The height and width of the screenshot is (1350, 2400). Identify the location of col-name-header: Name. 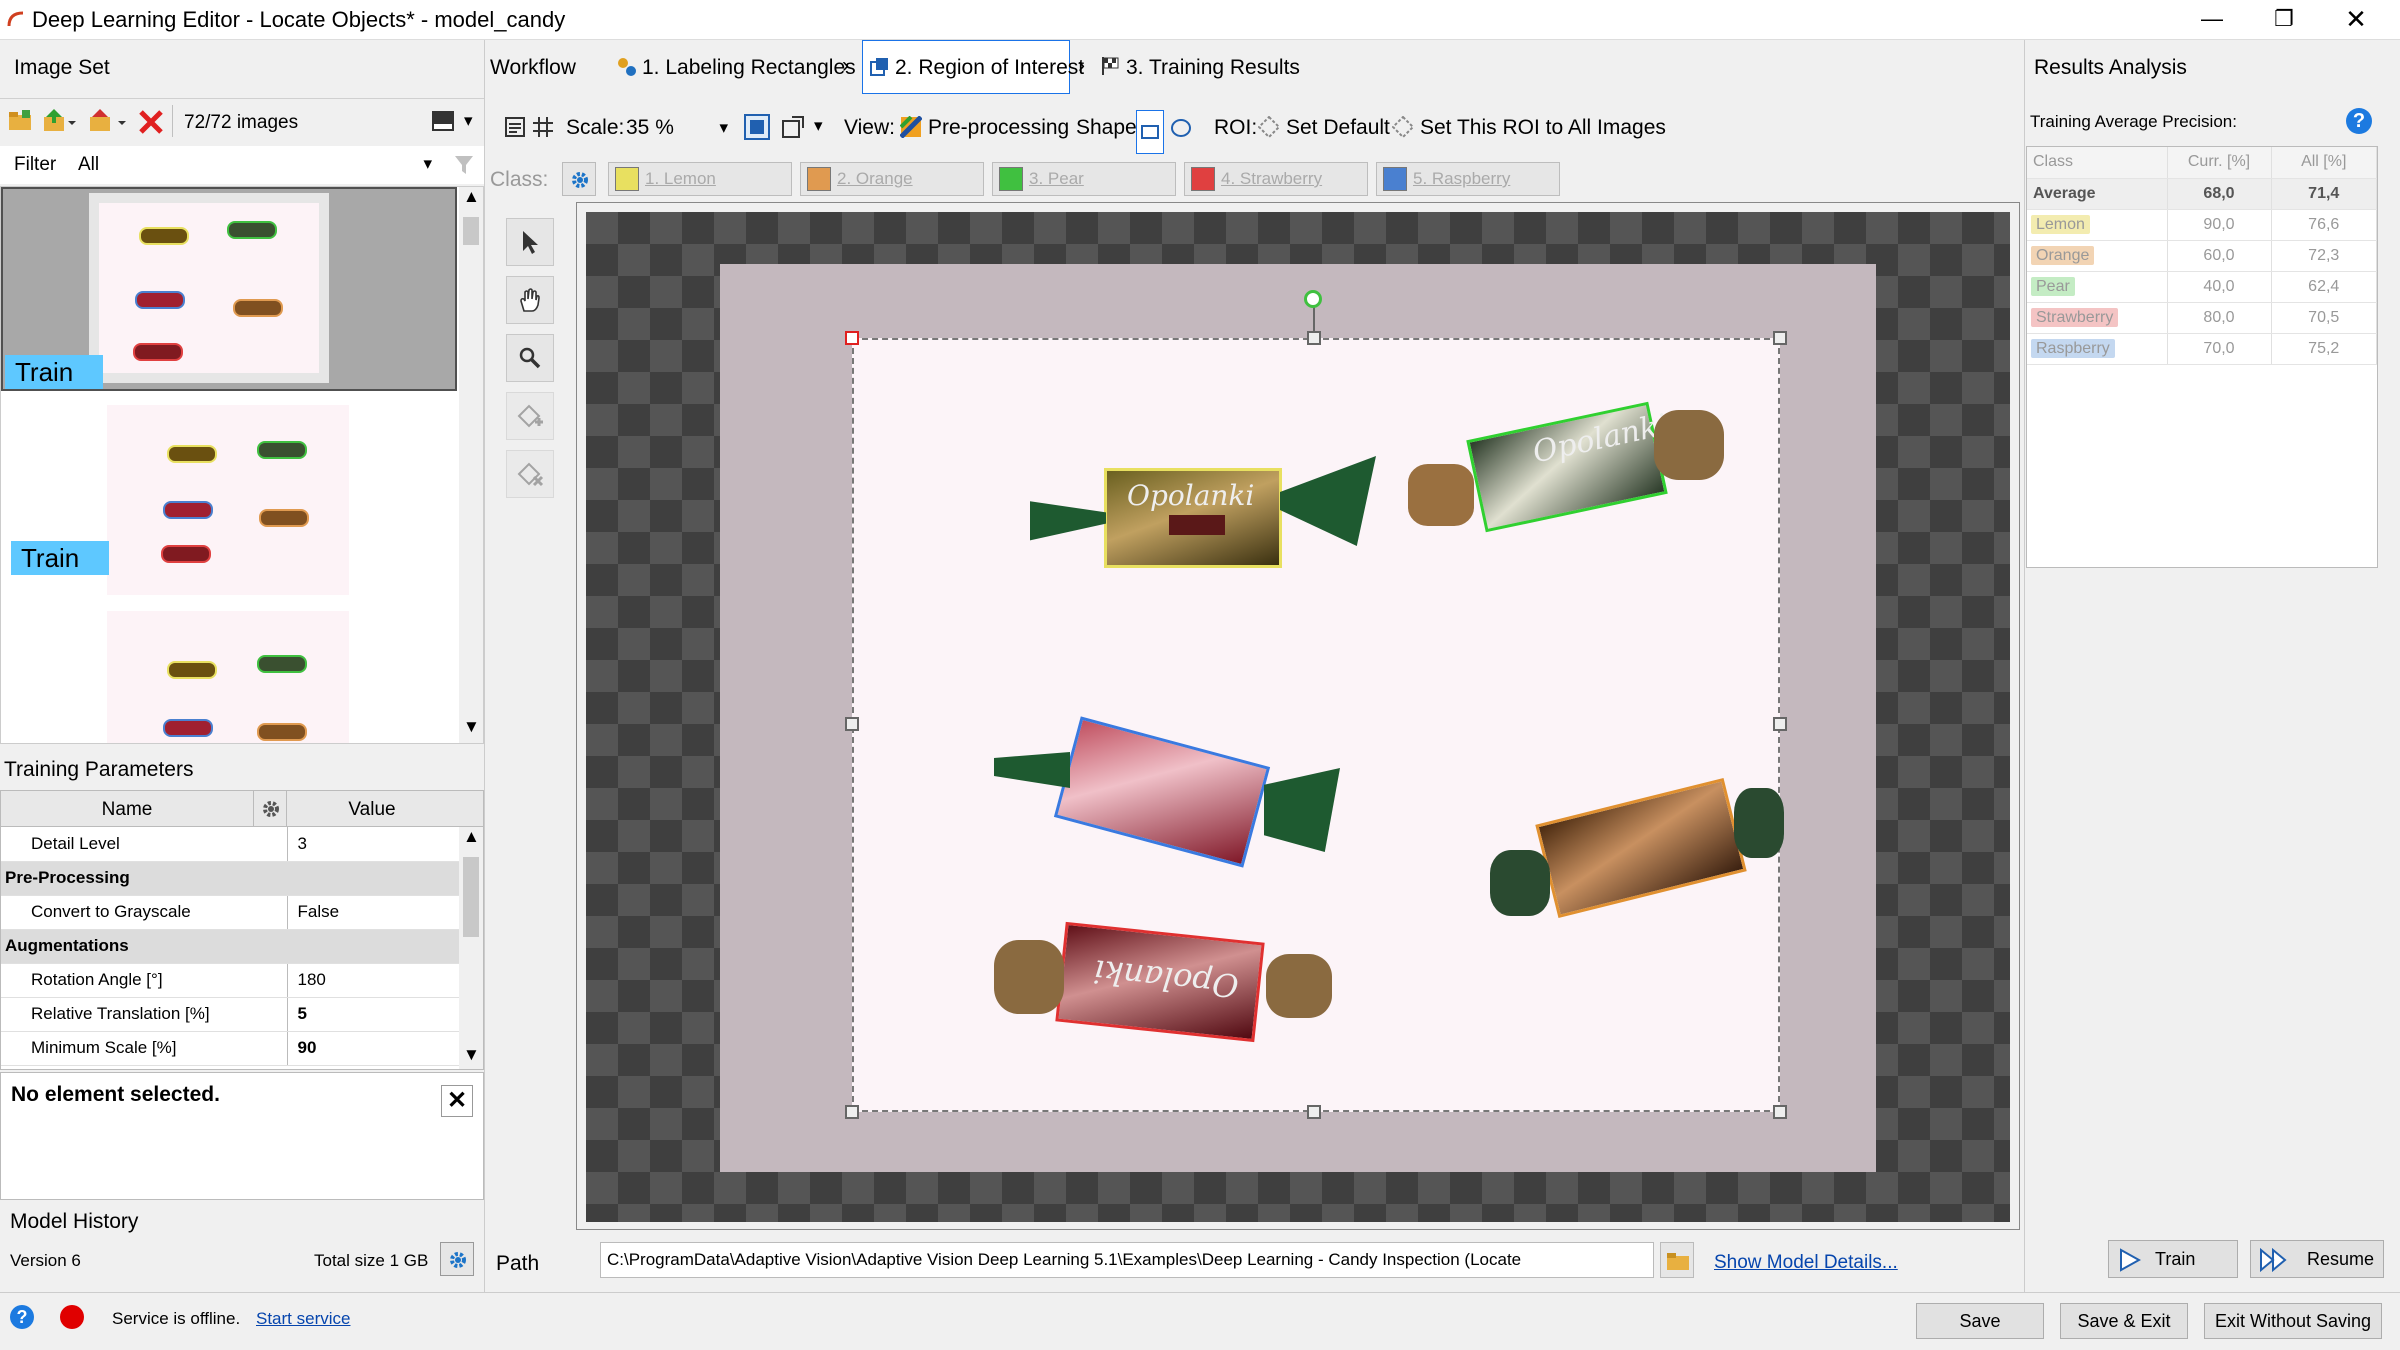
(127, 809).